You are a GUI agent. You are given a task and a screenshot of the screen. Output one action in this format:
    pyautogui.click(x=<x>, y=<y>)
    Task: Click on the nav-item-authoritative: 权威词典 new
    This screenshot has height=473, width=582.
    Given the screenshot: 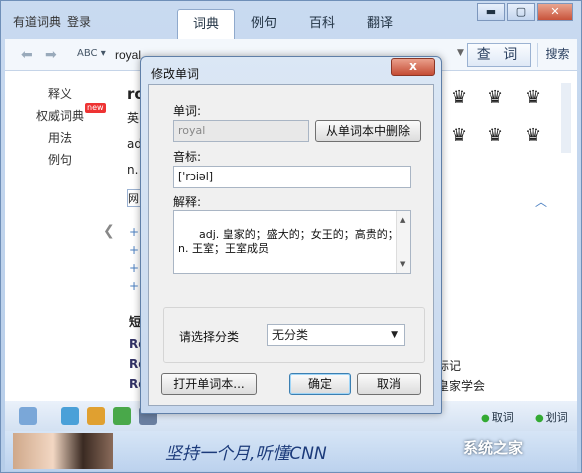 What is the action you would take?
    pyautogui.click(x=60, y=115)
    